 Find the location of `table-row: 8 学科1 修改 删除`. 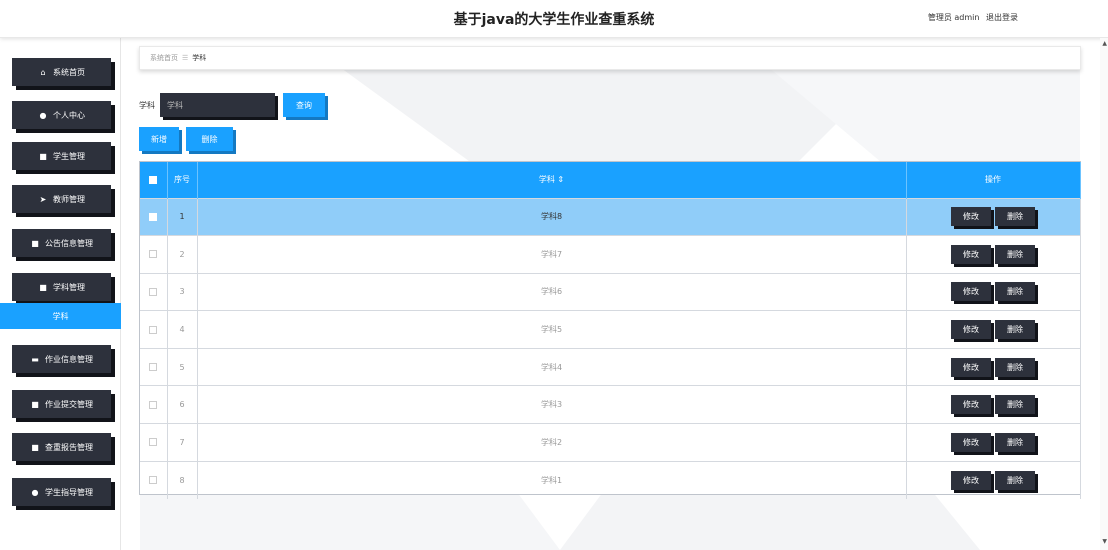

table-row: 8 学科1 修改 删除 is located at coordinates (610, 479).